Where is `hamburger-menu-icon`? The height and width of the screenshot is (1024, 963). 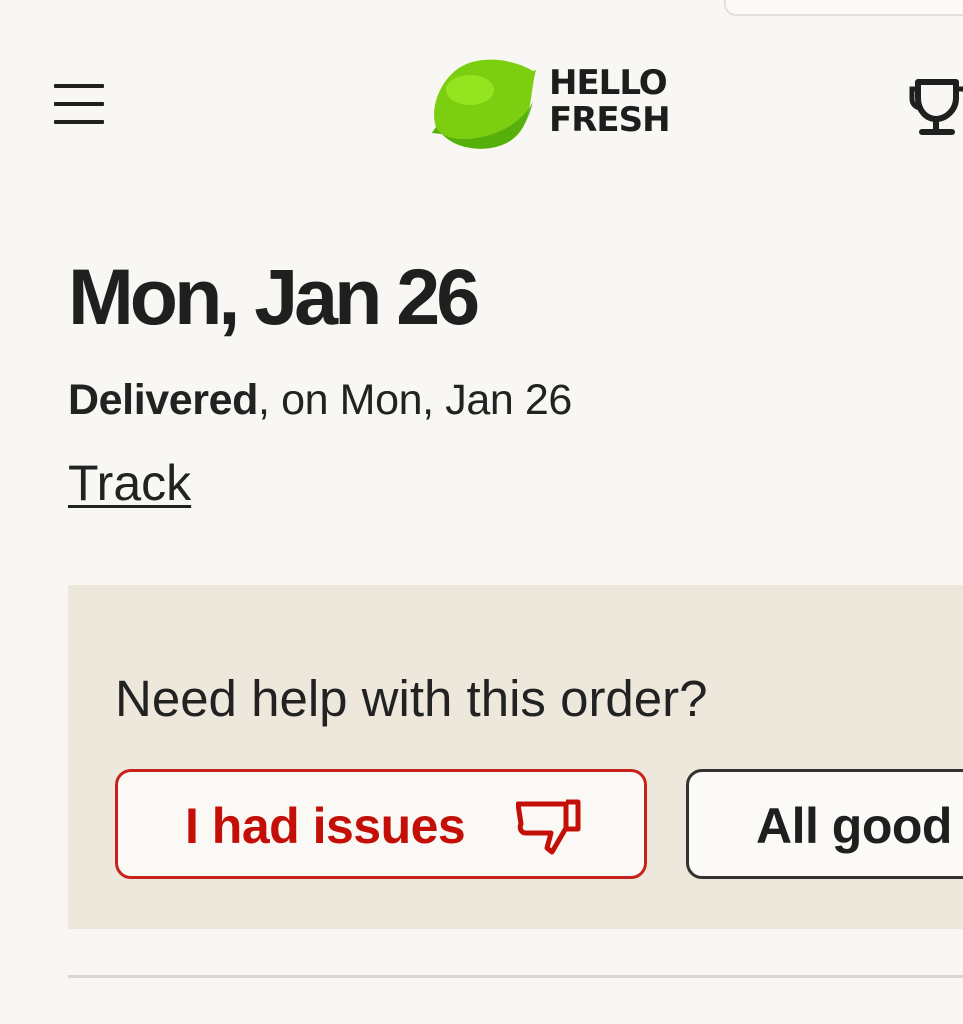 hamburger-menu-icon is located at coordinates (79, 104).